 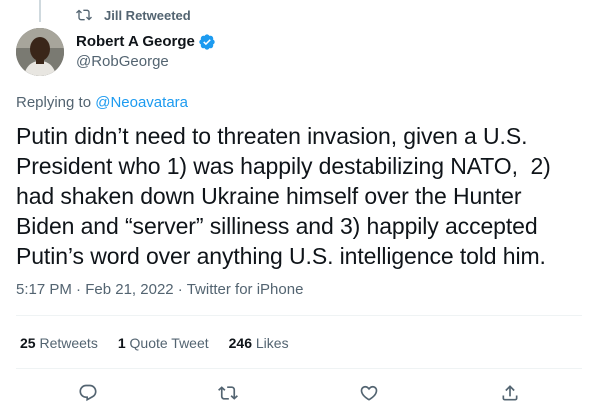 What do you see at coordinates (240, 343) in the screenshot?
I see `likes-count: 246` at bounding box center [240, 343].